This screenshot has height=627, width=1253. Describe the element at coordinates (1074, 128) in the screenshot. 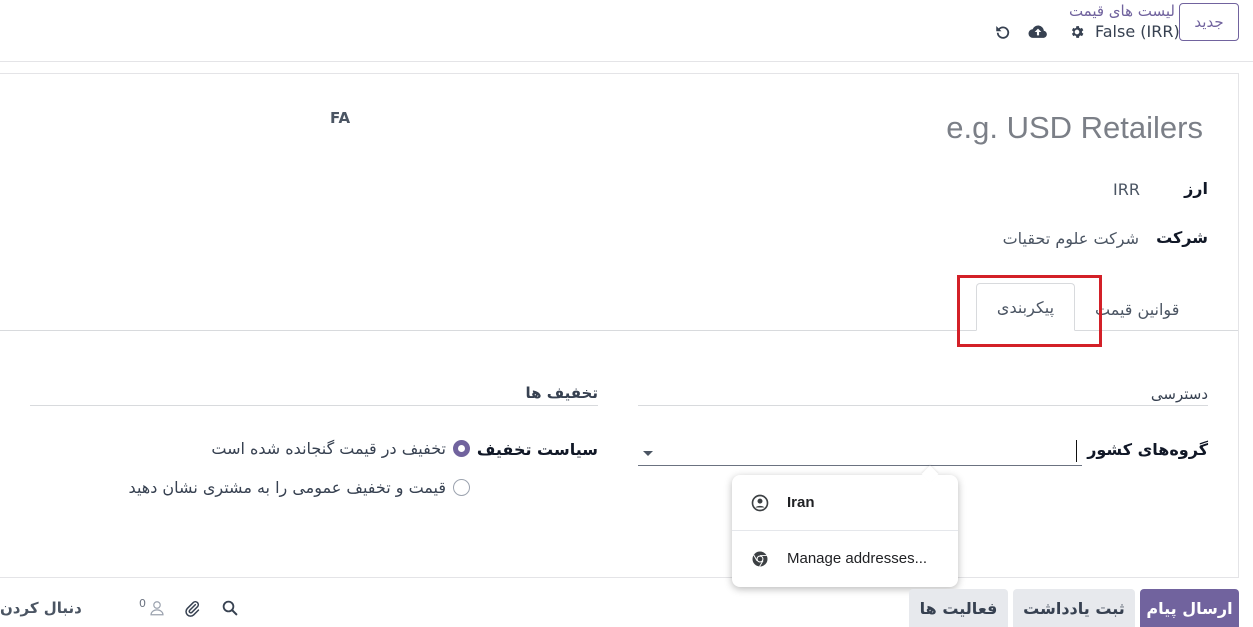

I see `pricelist-name-input: e.g. USD Retailers` at that location.